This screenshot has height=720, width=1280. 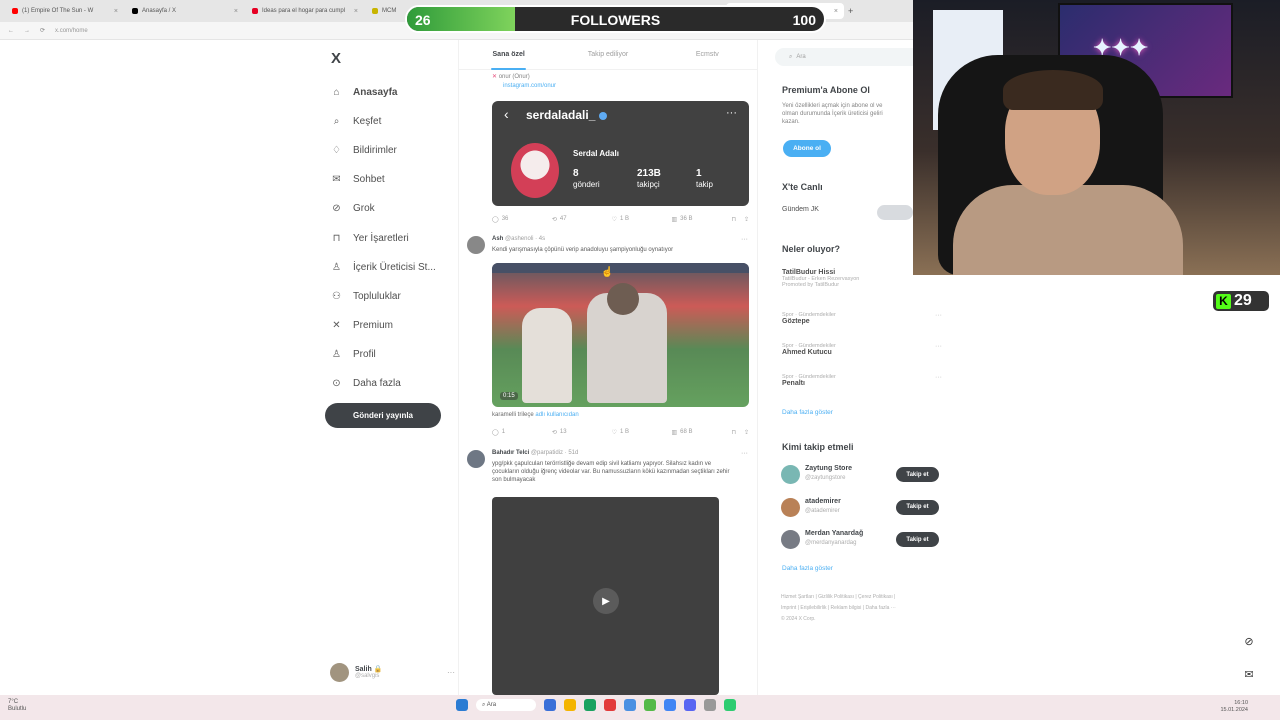 What do you see at coordinates (707, 55) in the screenshot?
I see `tab-list: Ecmstv` at bounding box center [707, 55].